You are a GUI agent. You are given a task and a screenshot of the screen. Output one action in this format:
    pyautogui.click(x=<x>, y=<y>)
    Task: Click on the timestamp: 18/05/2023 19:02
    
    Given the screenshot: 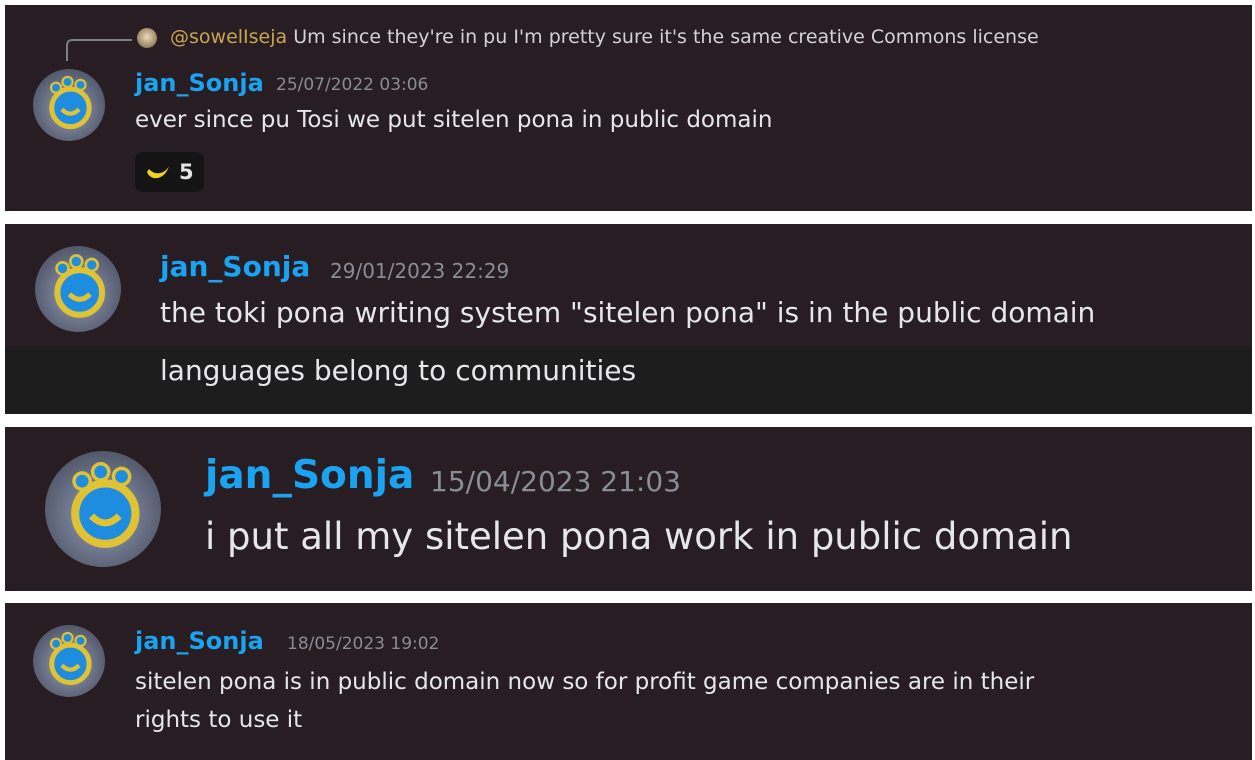 What is the action you would take?
    pyautogui.click(x=363, y=644)
    